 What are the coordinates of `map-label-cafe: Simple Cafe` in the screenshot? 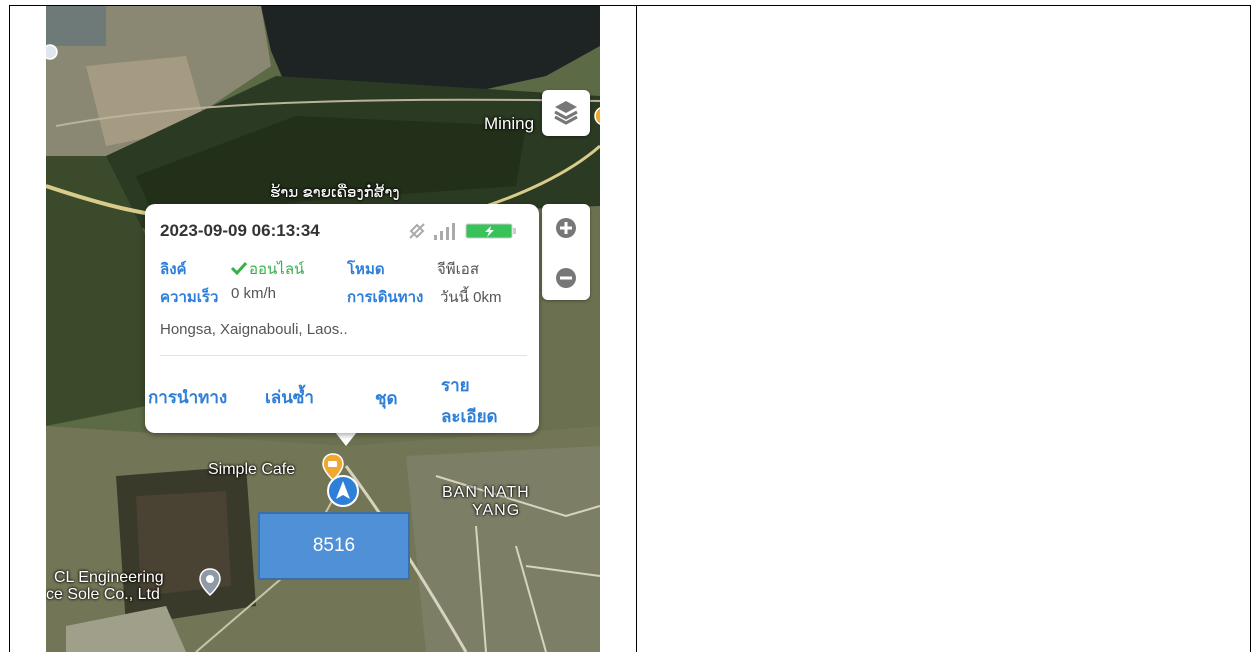 It's located at (252, 469).